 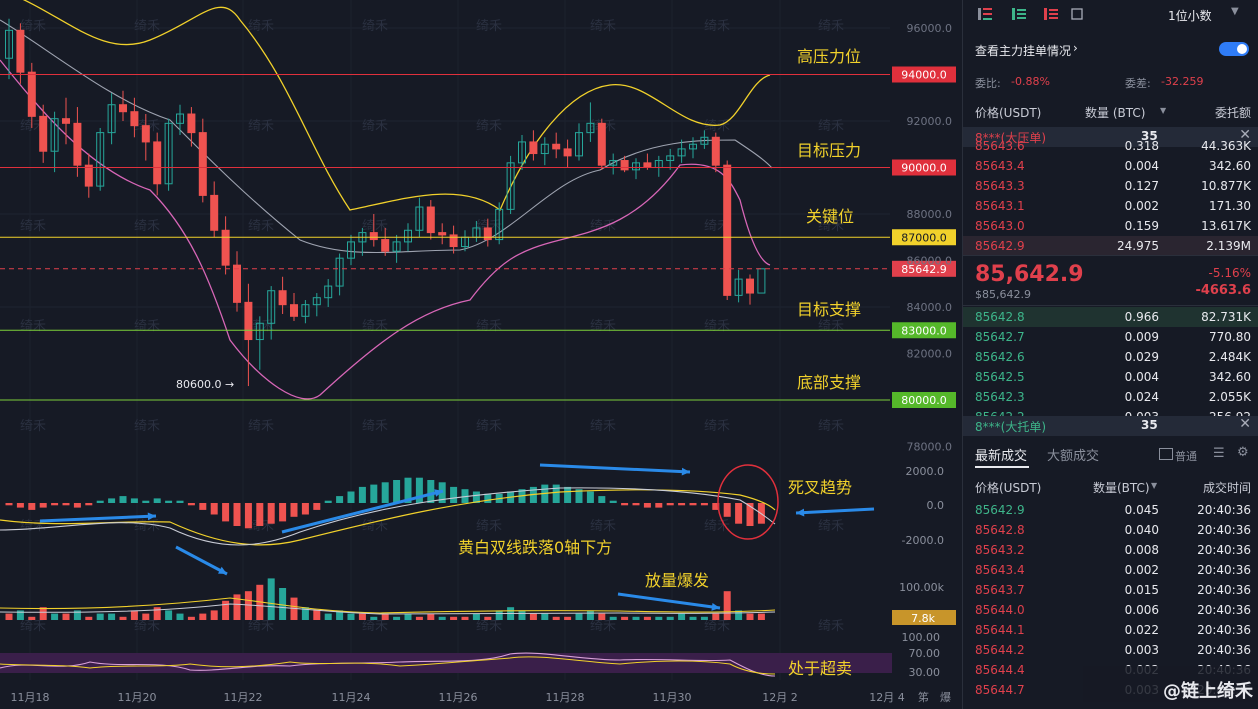 I want to click on level-tag-text: 90000.0, so click(x=924, y=168).